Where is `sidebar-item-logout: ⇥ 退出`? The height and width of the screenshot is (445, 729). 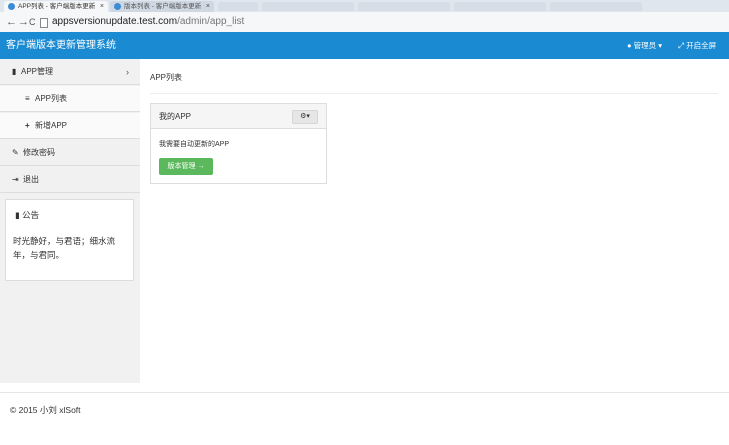
sidebar-item-logout: ⇥ 退出 is located at coordinates (70, 180).